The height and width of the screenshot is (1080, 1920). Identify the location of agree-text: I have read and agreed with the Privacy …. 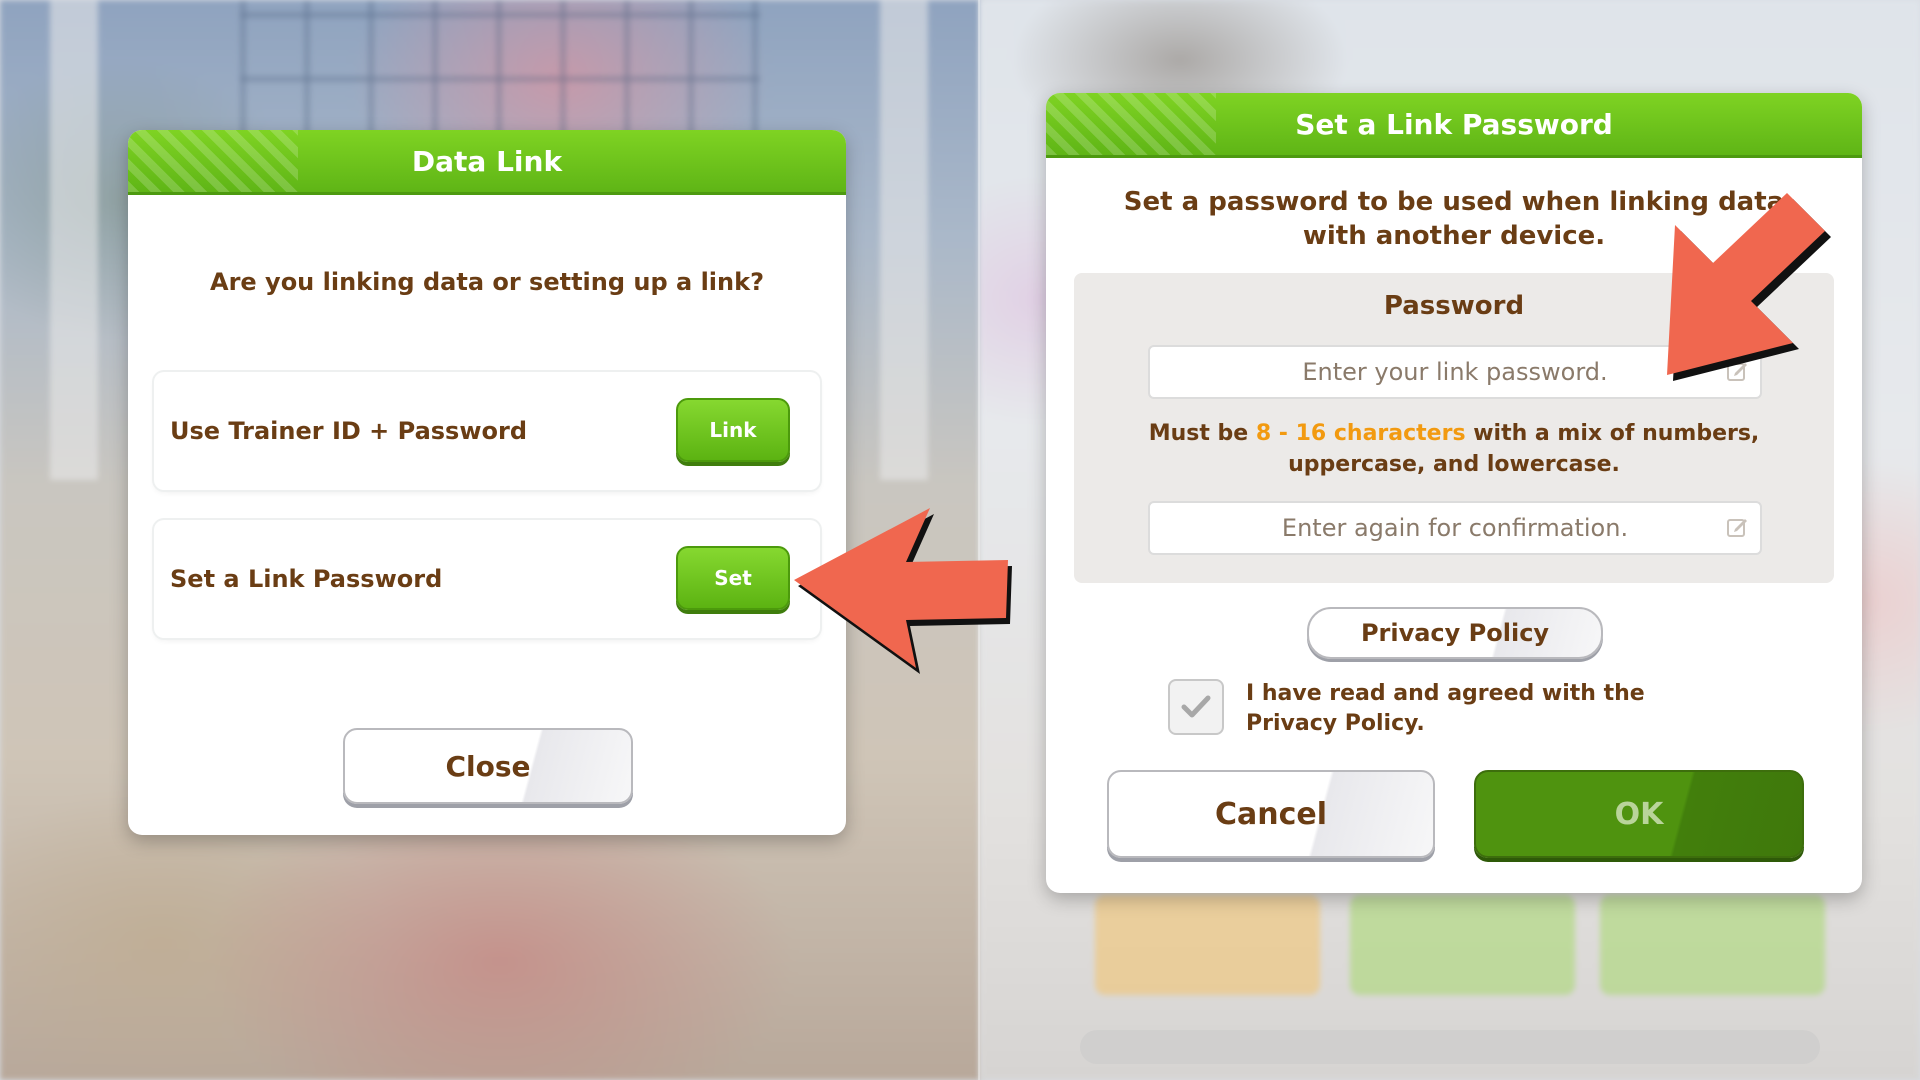
(1445, 708).